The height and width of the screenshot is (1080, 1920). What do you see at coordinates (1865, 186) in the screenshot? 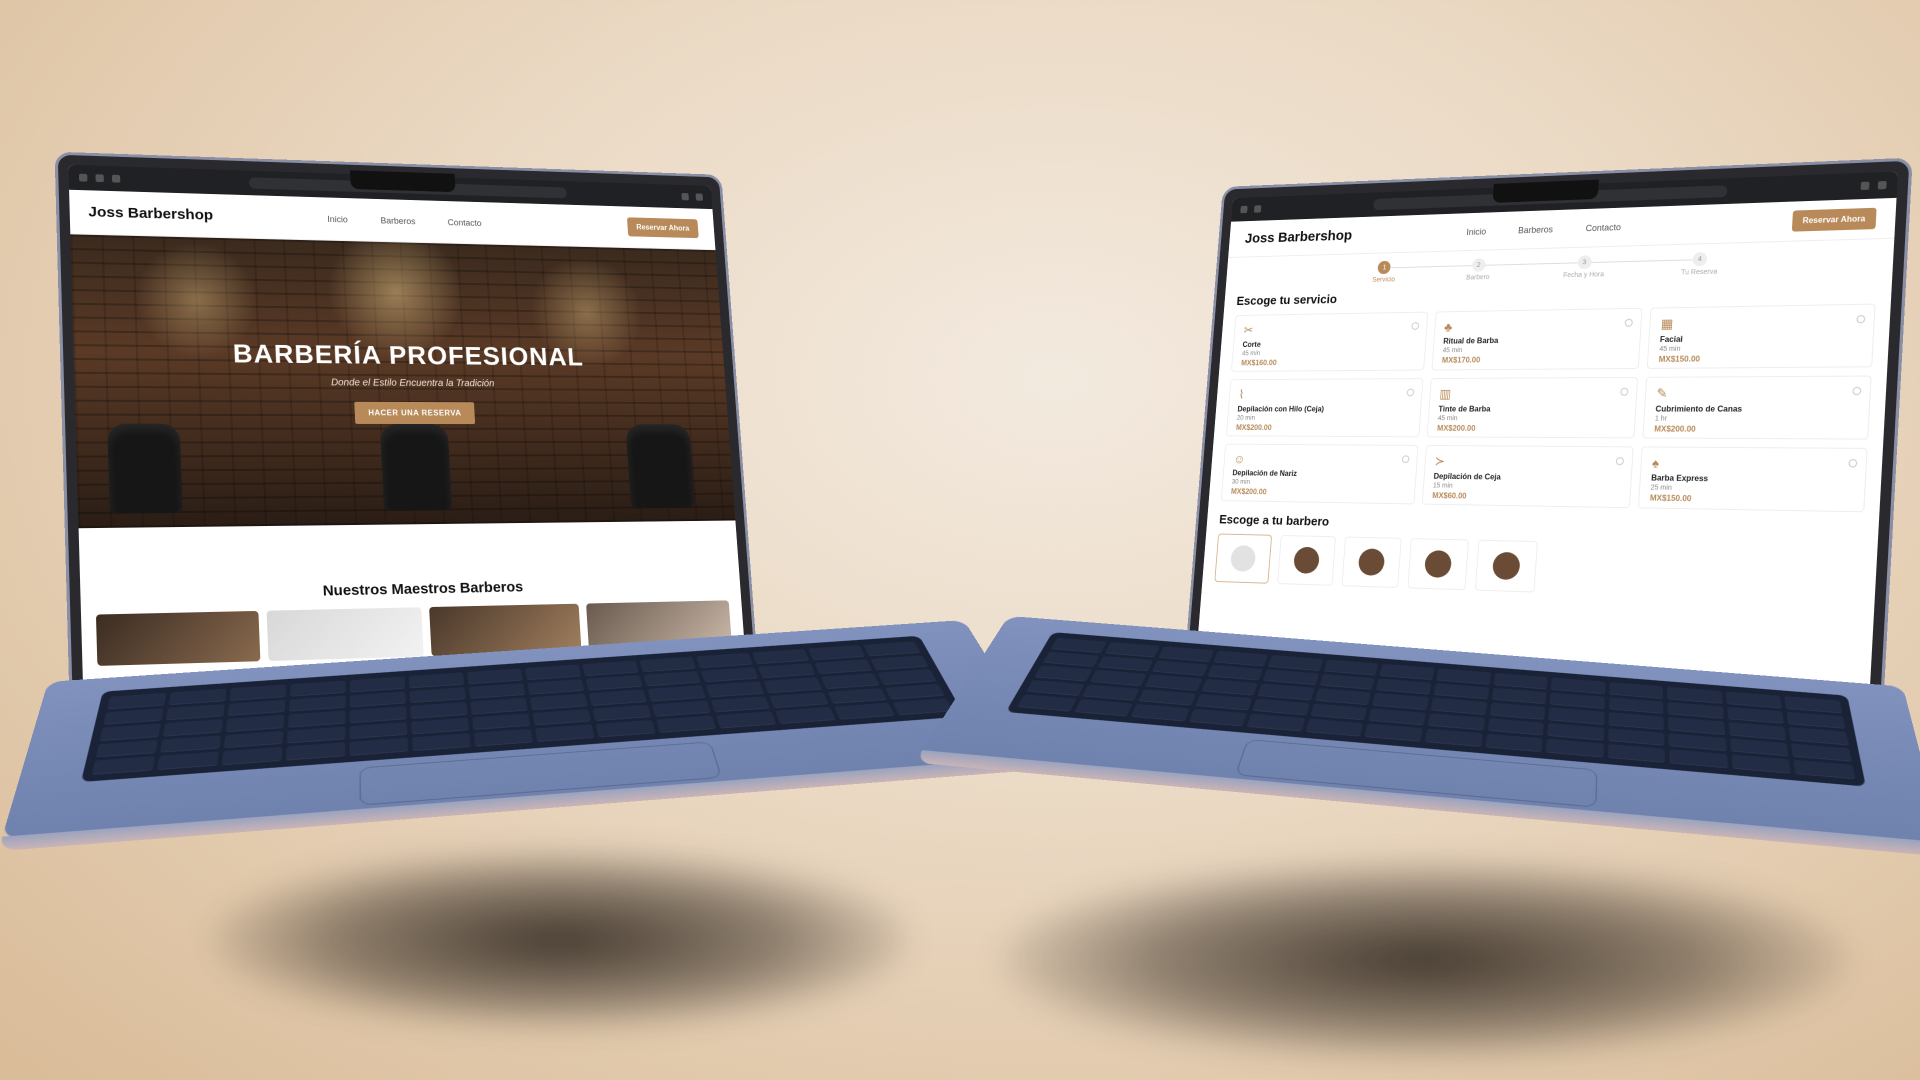
I see `share-icon` at bounding box center [1865, 186].